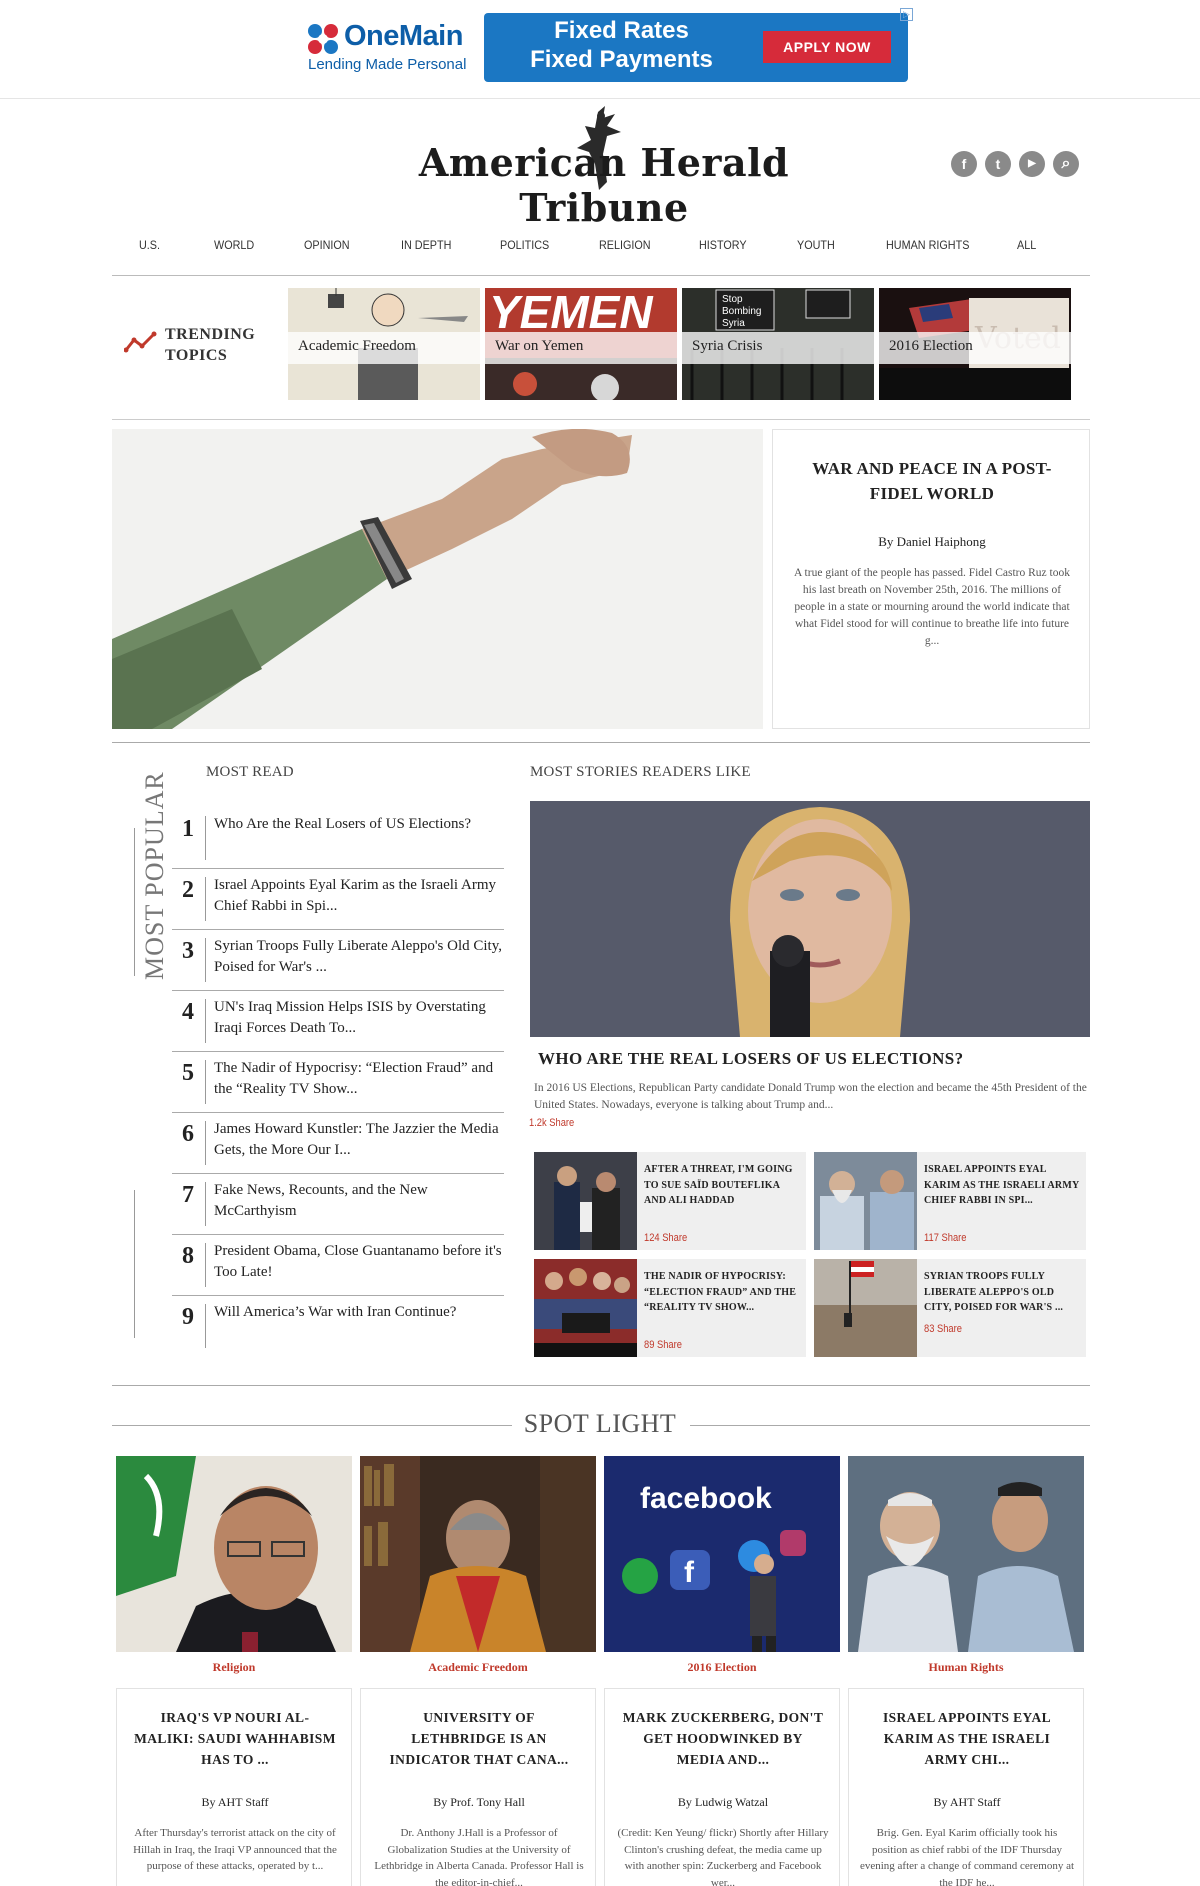 This screenshot has width=1200, height=1886. Describe the element at coordinates (816, 245) in the screenshot. I see `nav-youth: YOUTH` at that location.